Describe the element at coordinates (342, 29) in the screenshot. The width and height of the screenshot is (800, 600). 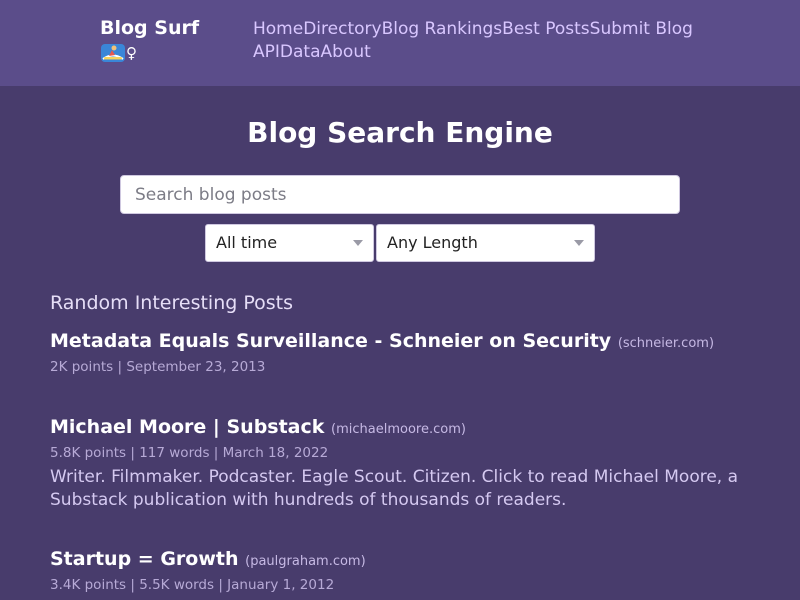
I see `nav-directory: Directory` at that location.